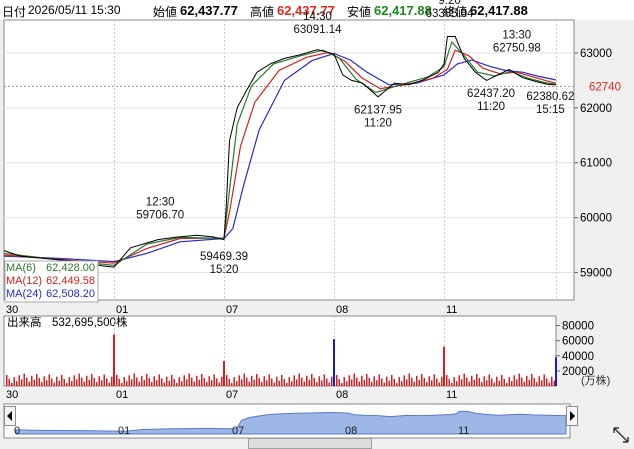  Describe the element at coordinates (575, 349) in the screenshot. I see `volume-axis: 20000400006000080000` at that location.